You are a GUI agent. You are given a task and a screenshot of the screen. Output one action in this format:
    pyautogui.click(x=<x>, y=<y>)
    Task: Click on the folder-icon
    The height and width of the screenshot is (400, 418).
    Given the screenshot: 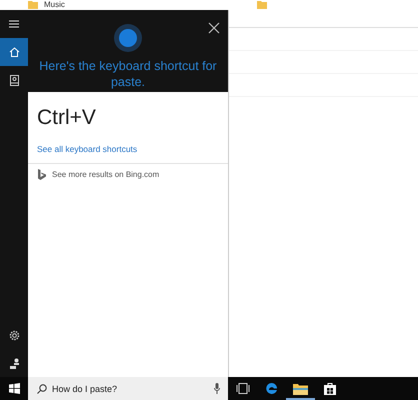 What is the action you would take?
    pyautogui.click(x=300, y=388)
    